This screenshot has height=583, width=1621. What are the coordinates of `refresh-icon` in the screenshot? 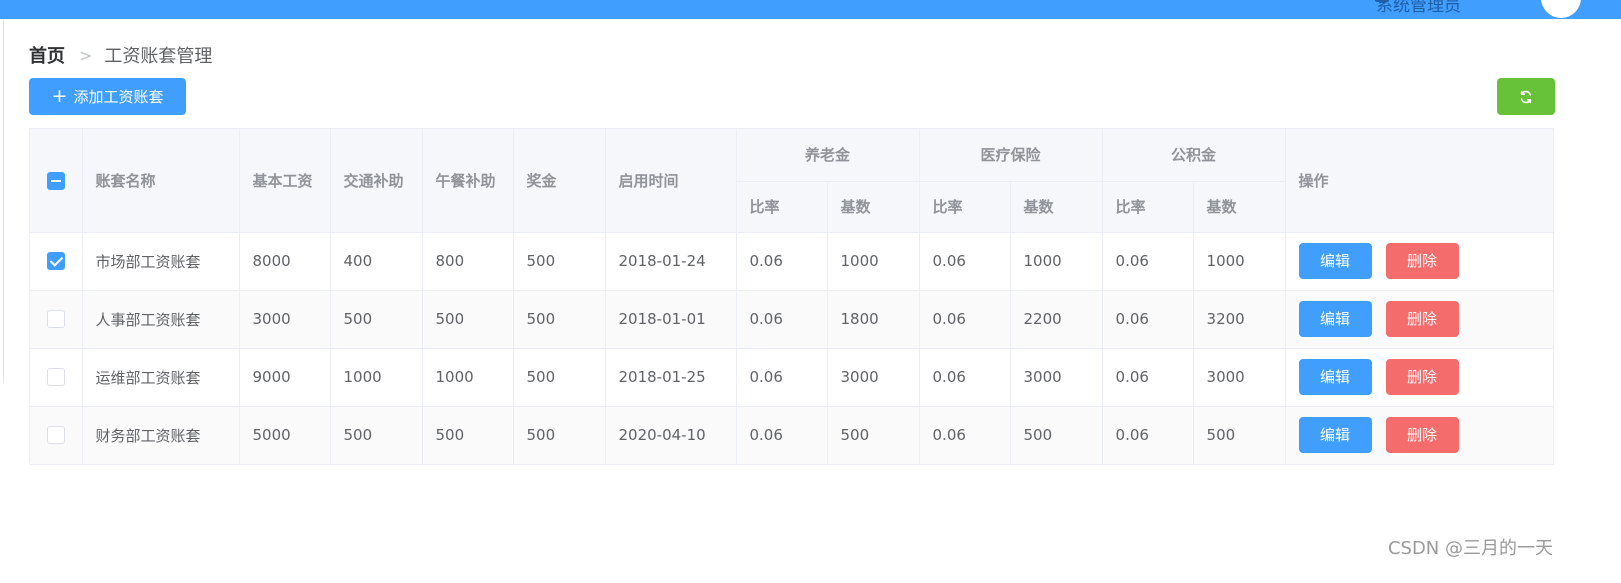 It's located at (1526, 96).